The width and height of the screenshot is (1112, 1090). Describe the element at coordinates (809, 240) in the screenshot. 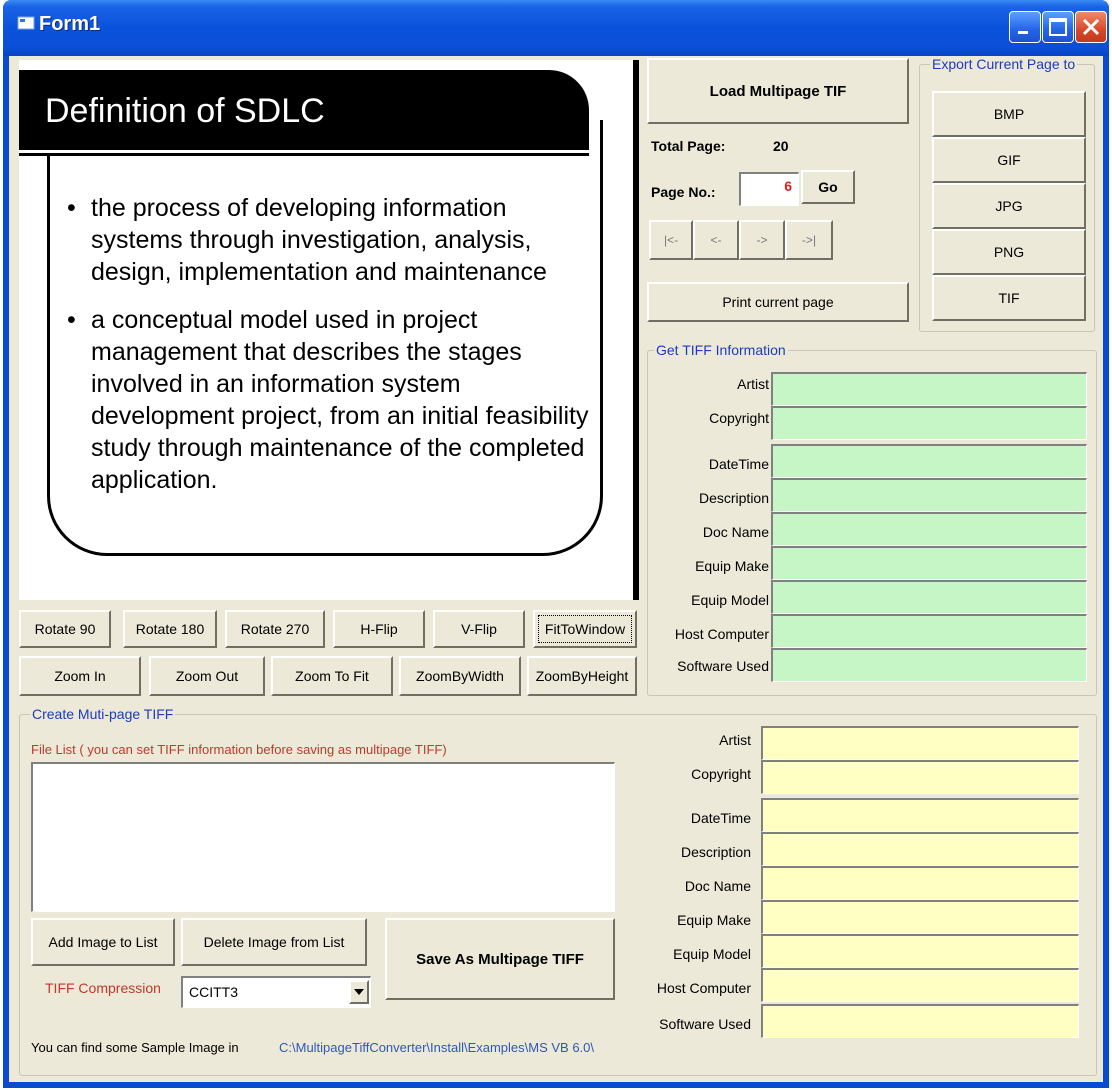

I see `last-page-button: ->|` at that location.